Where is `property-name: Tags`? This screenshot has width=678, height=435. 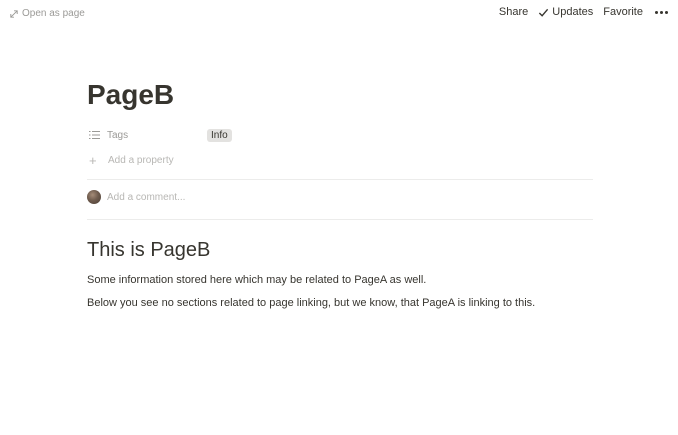 property-name: Tags is located at coordinates (147, 135).